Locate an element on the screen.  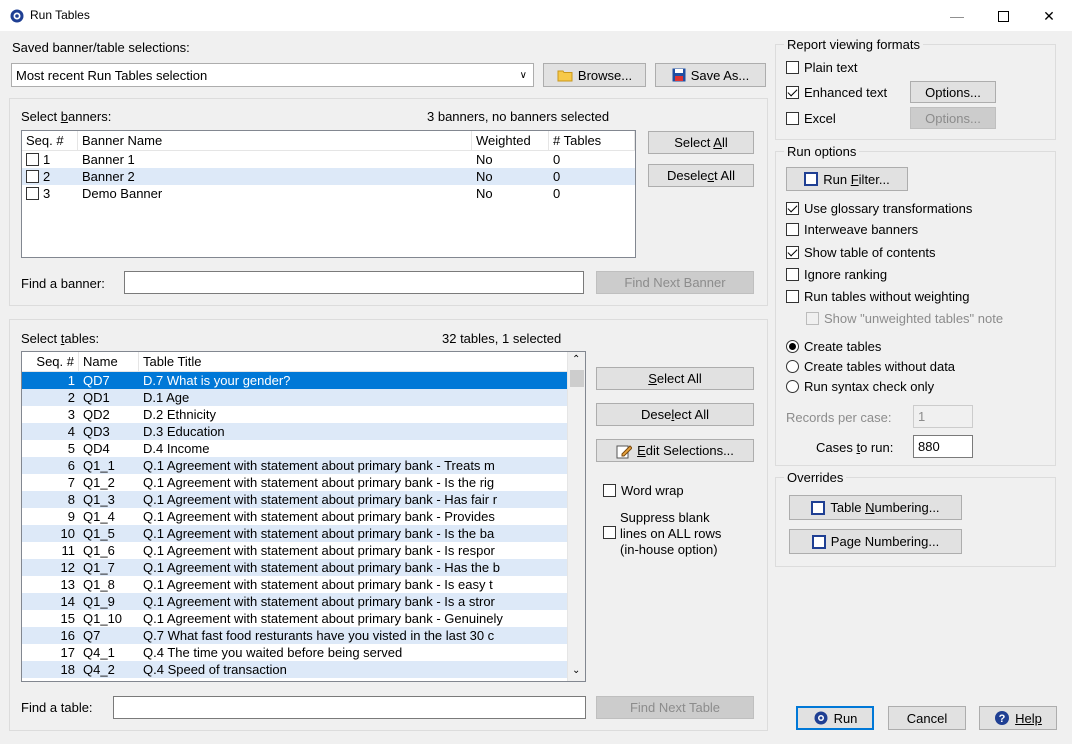
word-wrap-checkbox is located at coordinates (609, 490).